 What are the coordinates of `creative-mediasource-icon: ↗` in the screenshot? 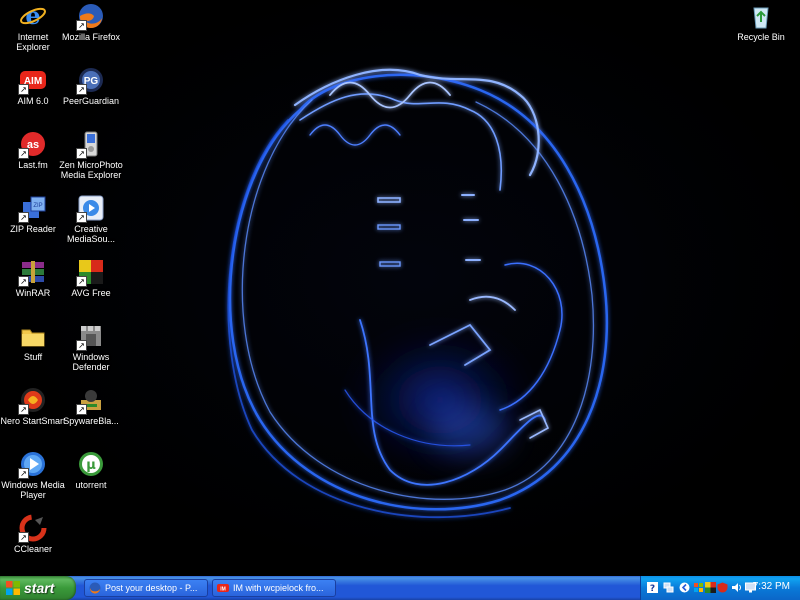 It's located at (90, 208).